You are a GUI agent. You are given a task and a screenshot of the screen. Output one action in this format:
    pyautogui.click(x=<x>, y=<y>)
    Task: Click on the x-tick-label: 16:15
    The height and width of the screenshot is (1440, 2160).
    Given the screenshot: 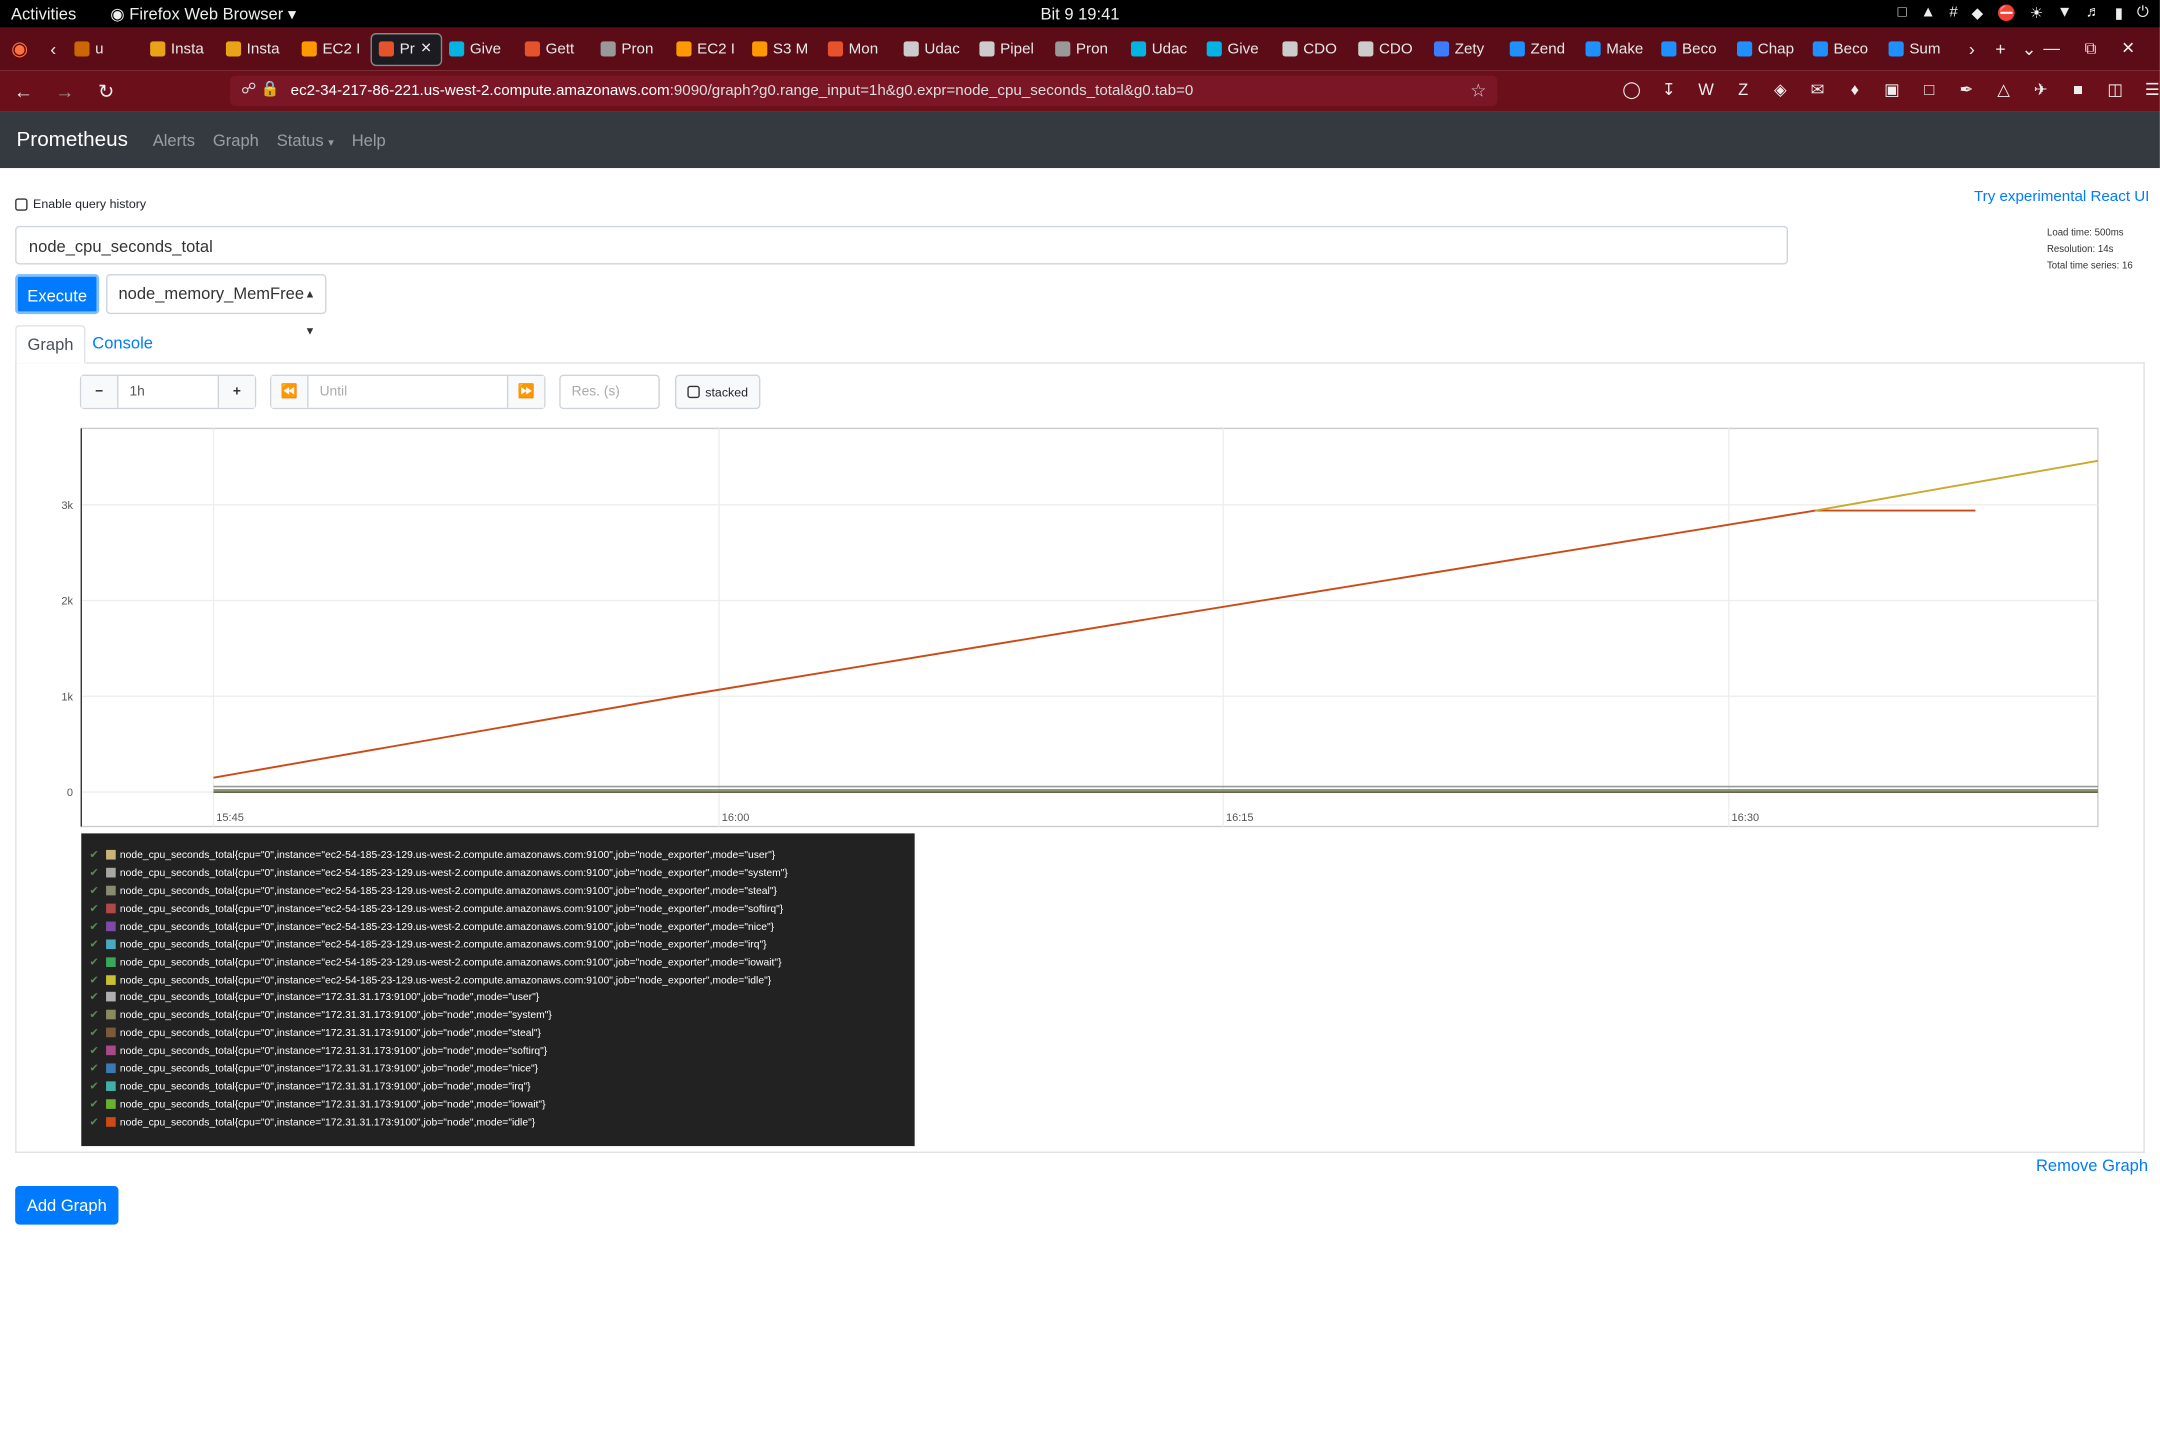 What is the action you would take?
    pyautogui.click(x=1240, y=818)
    